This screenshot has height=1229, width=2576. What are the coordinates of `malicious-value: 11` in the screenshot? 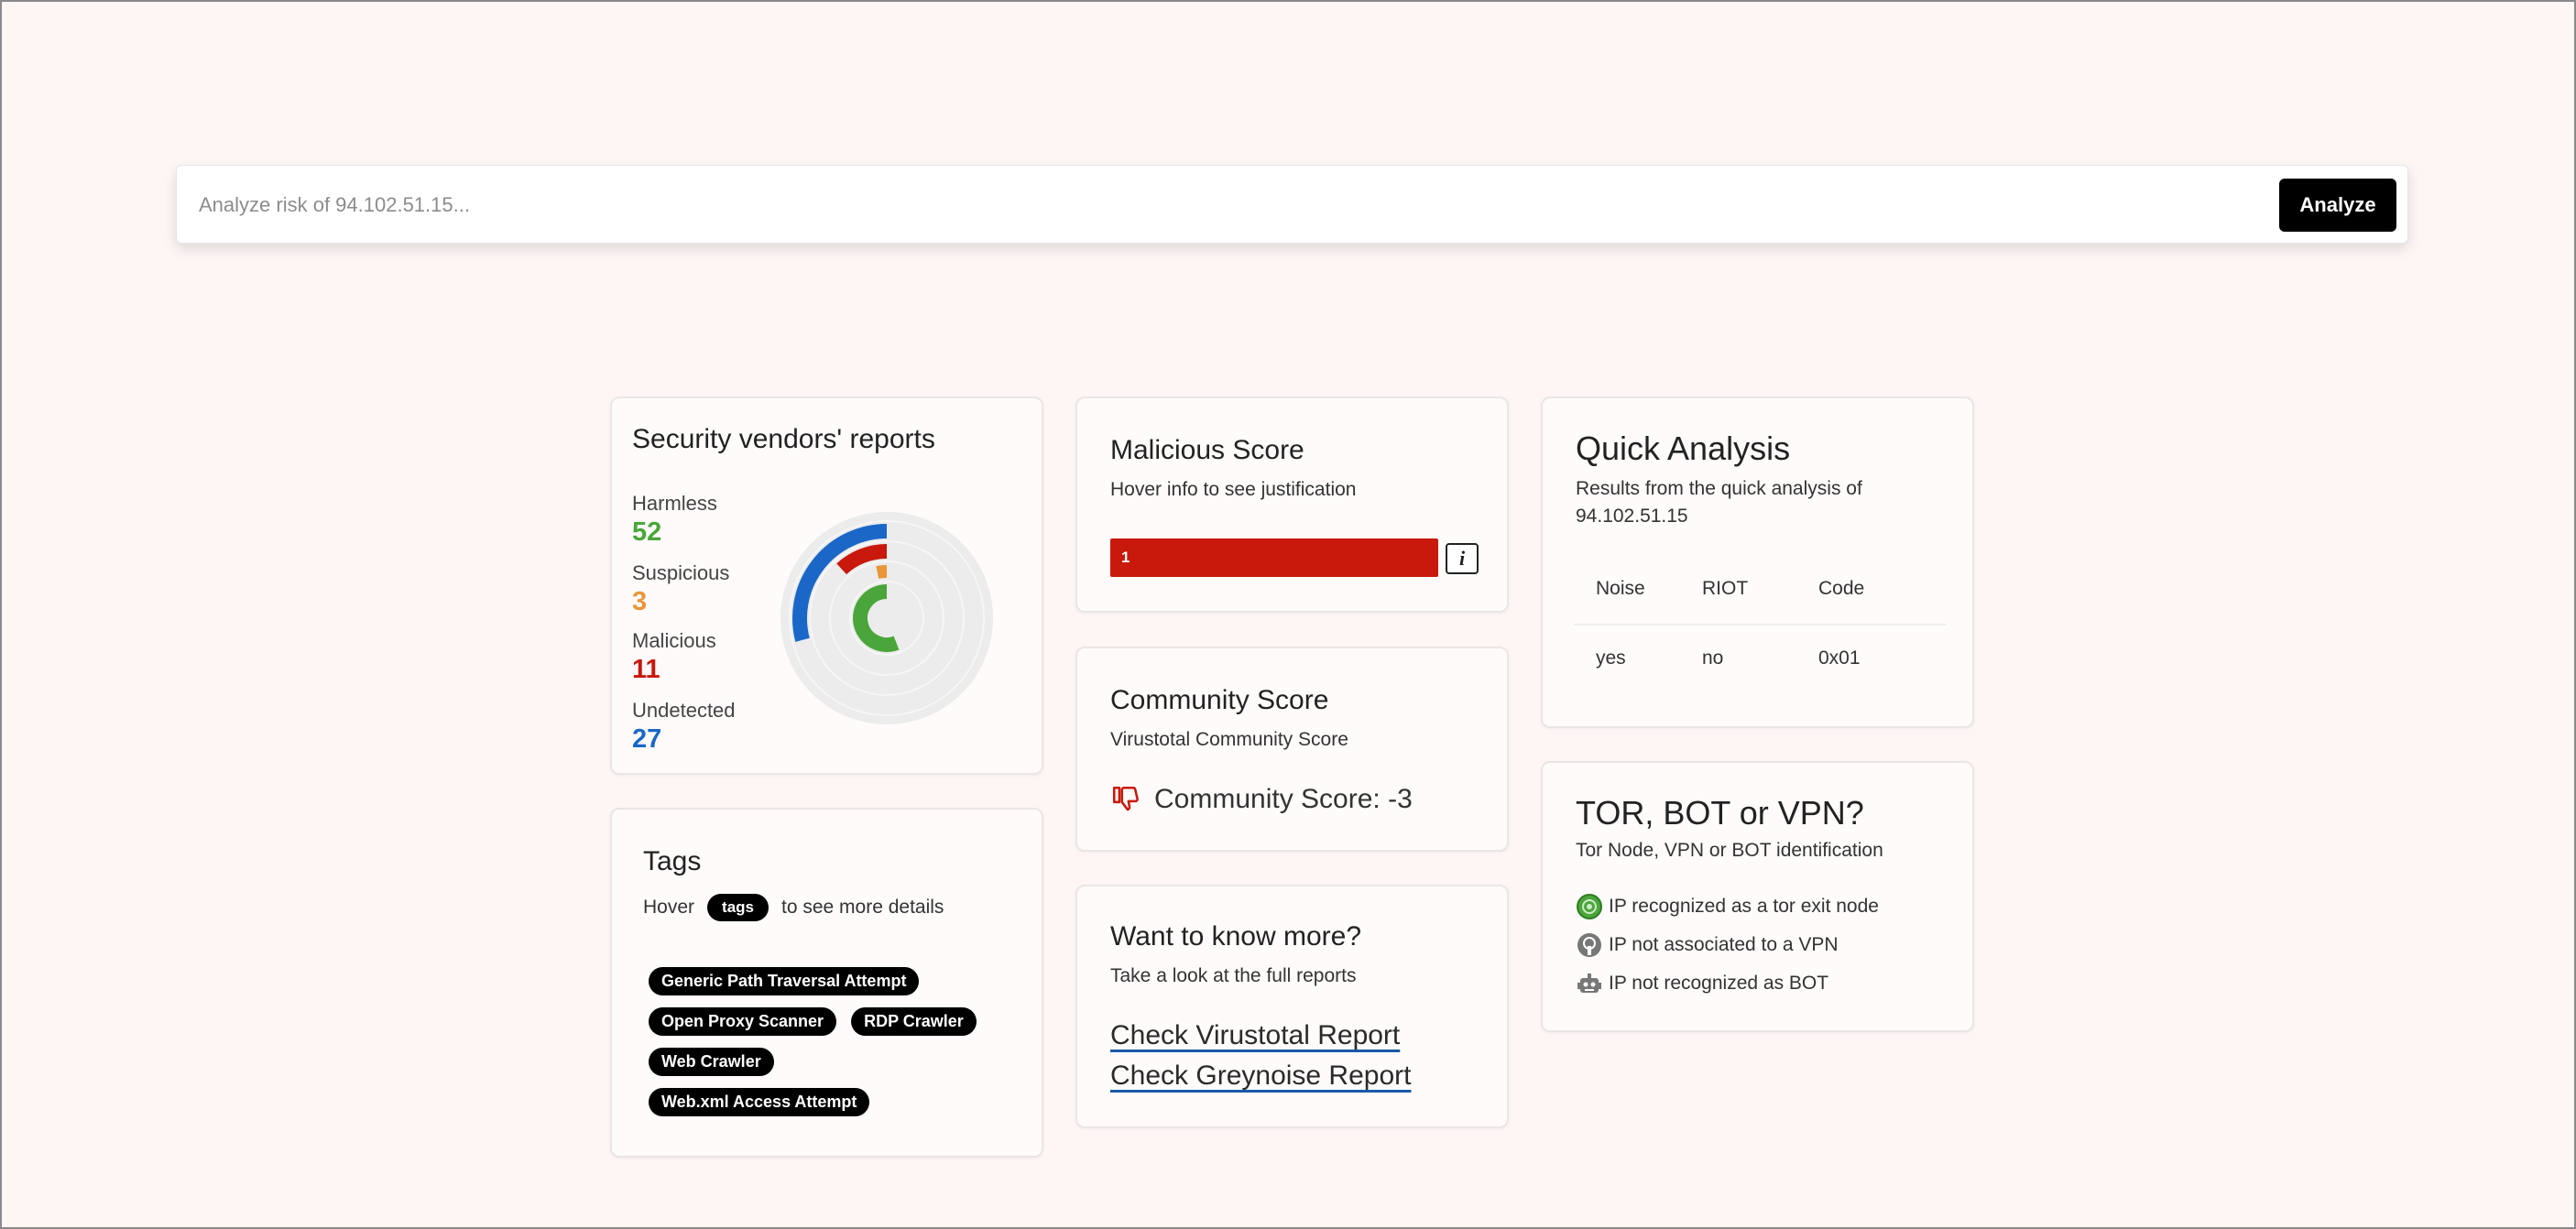 It's located at (646, 669).